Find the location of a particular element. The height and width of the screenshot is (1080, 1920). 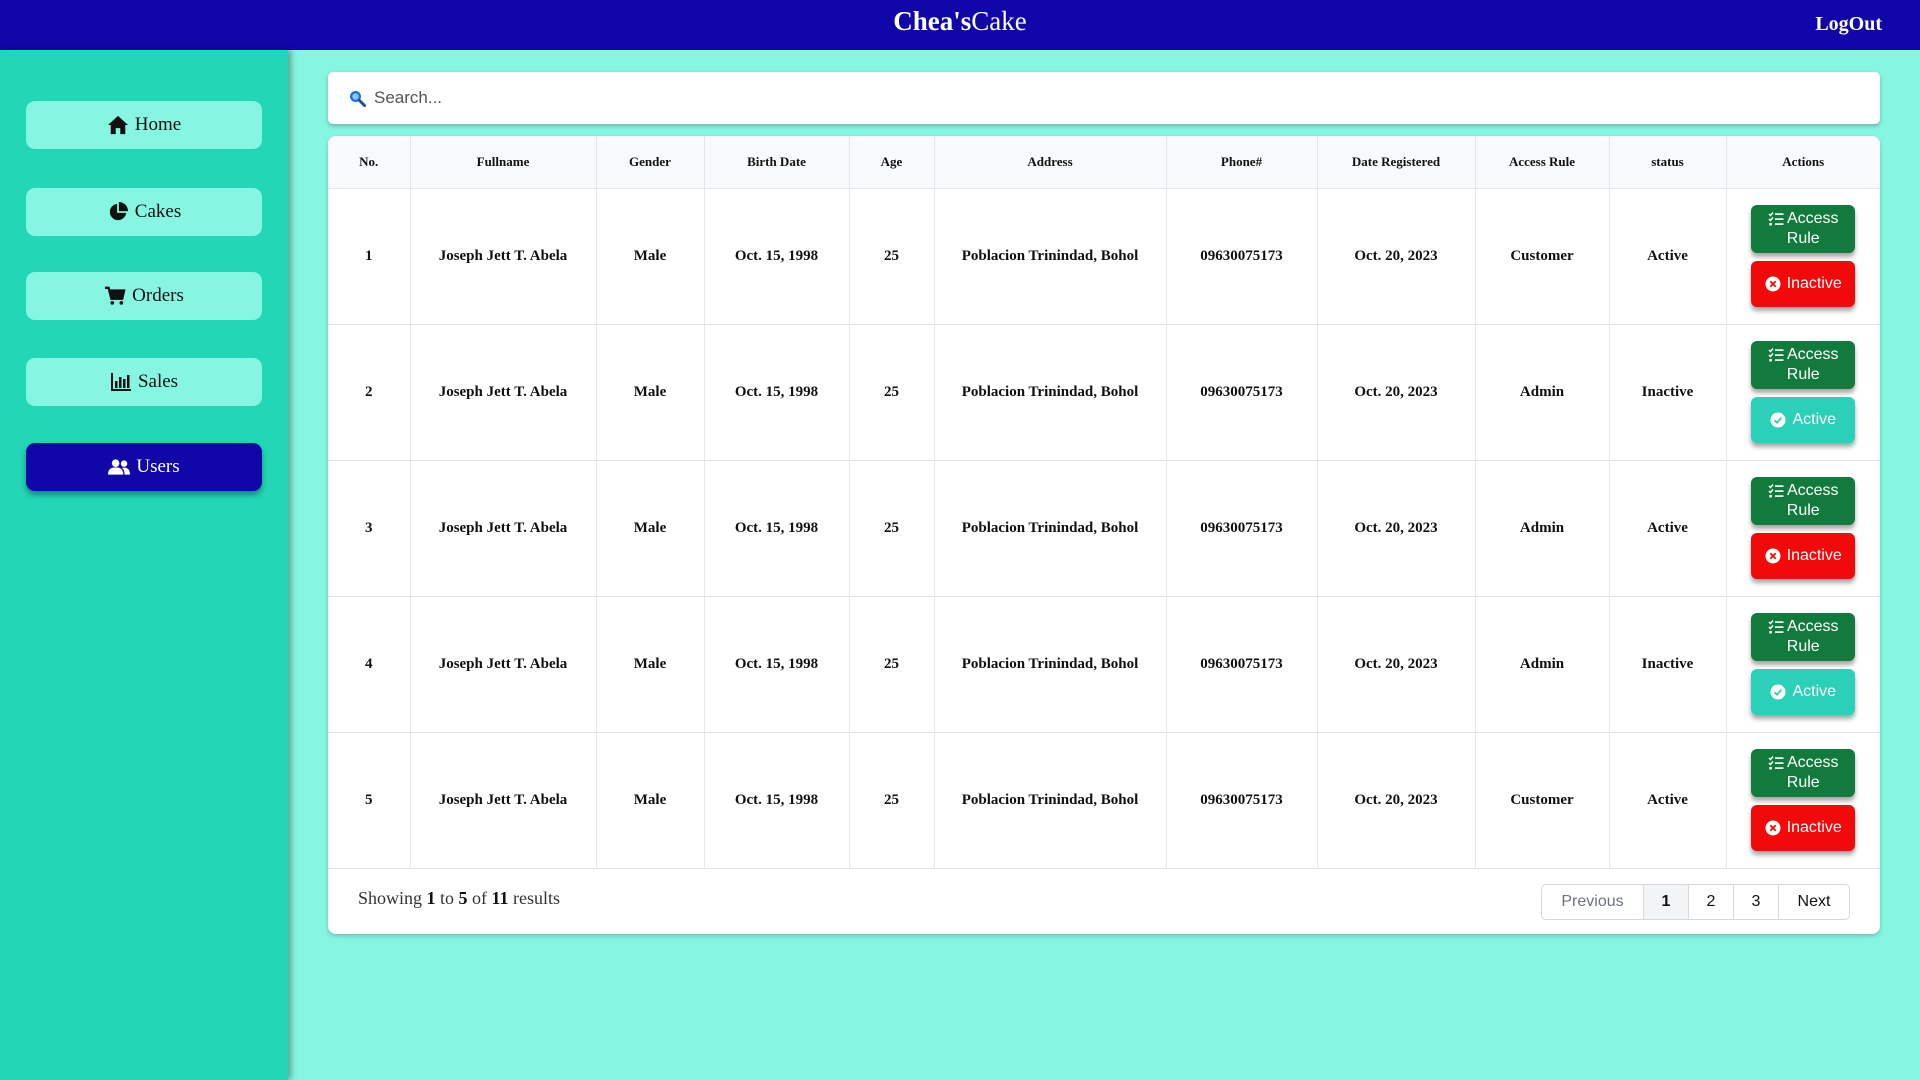

sidebar: Home Cakes Orders Sales Users is located at coordinates (144, 565).